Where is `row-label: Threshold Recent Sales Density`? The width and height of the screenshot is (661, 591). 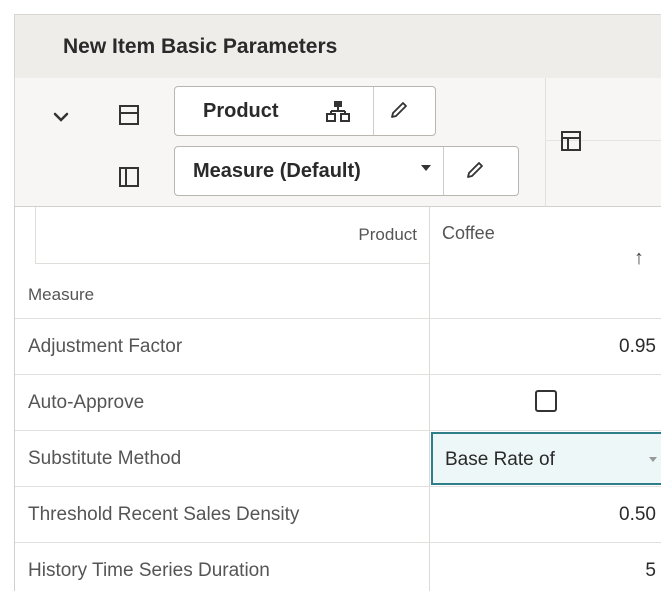
row-label: Threshold Recent Sales Density is located at coordinates (164, 514).